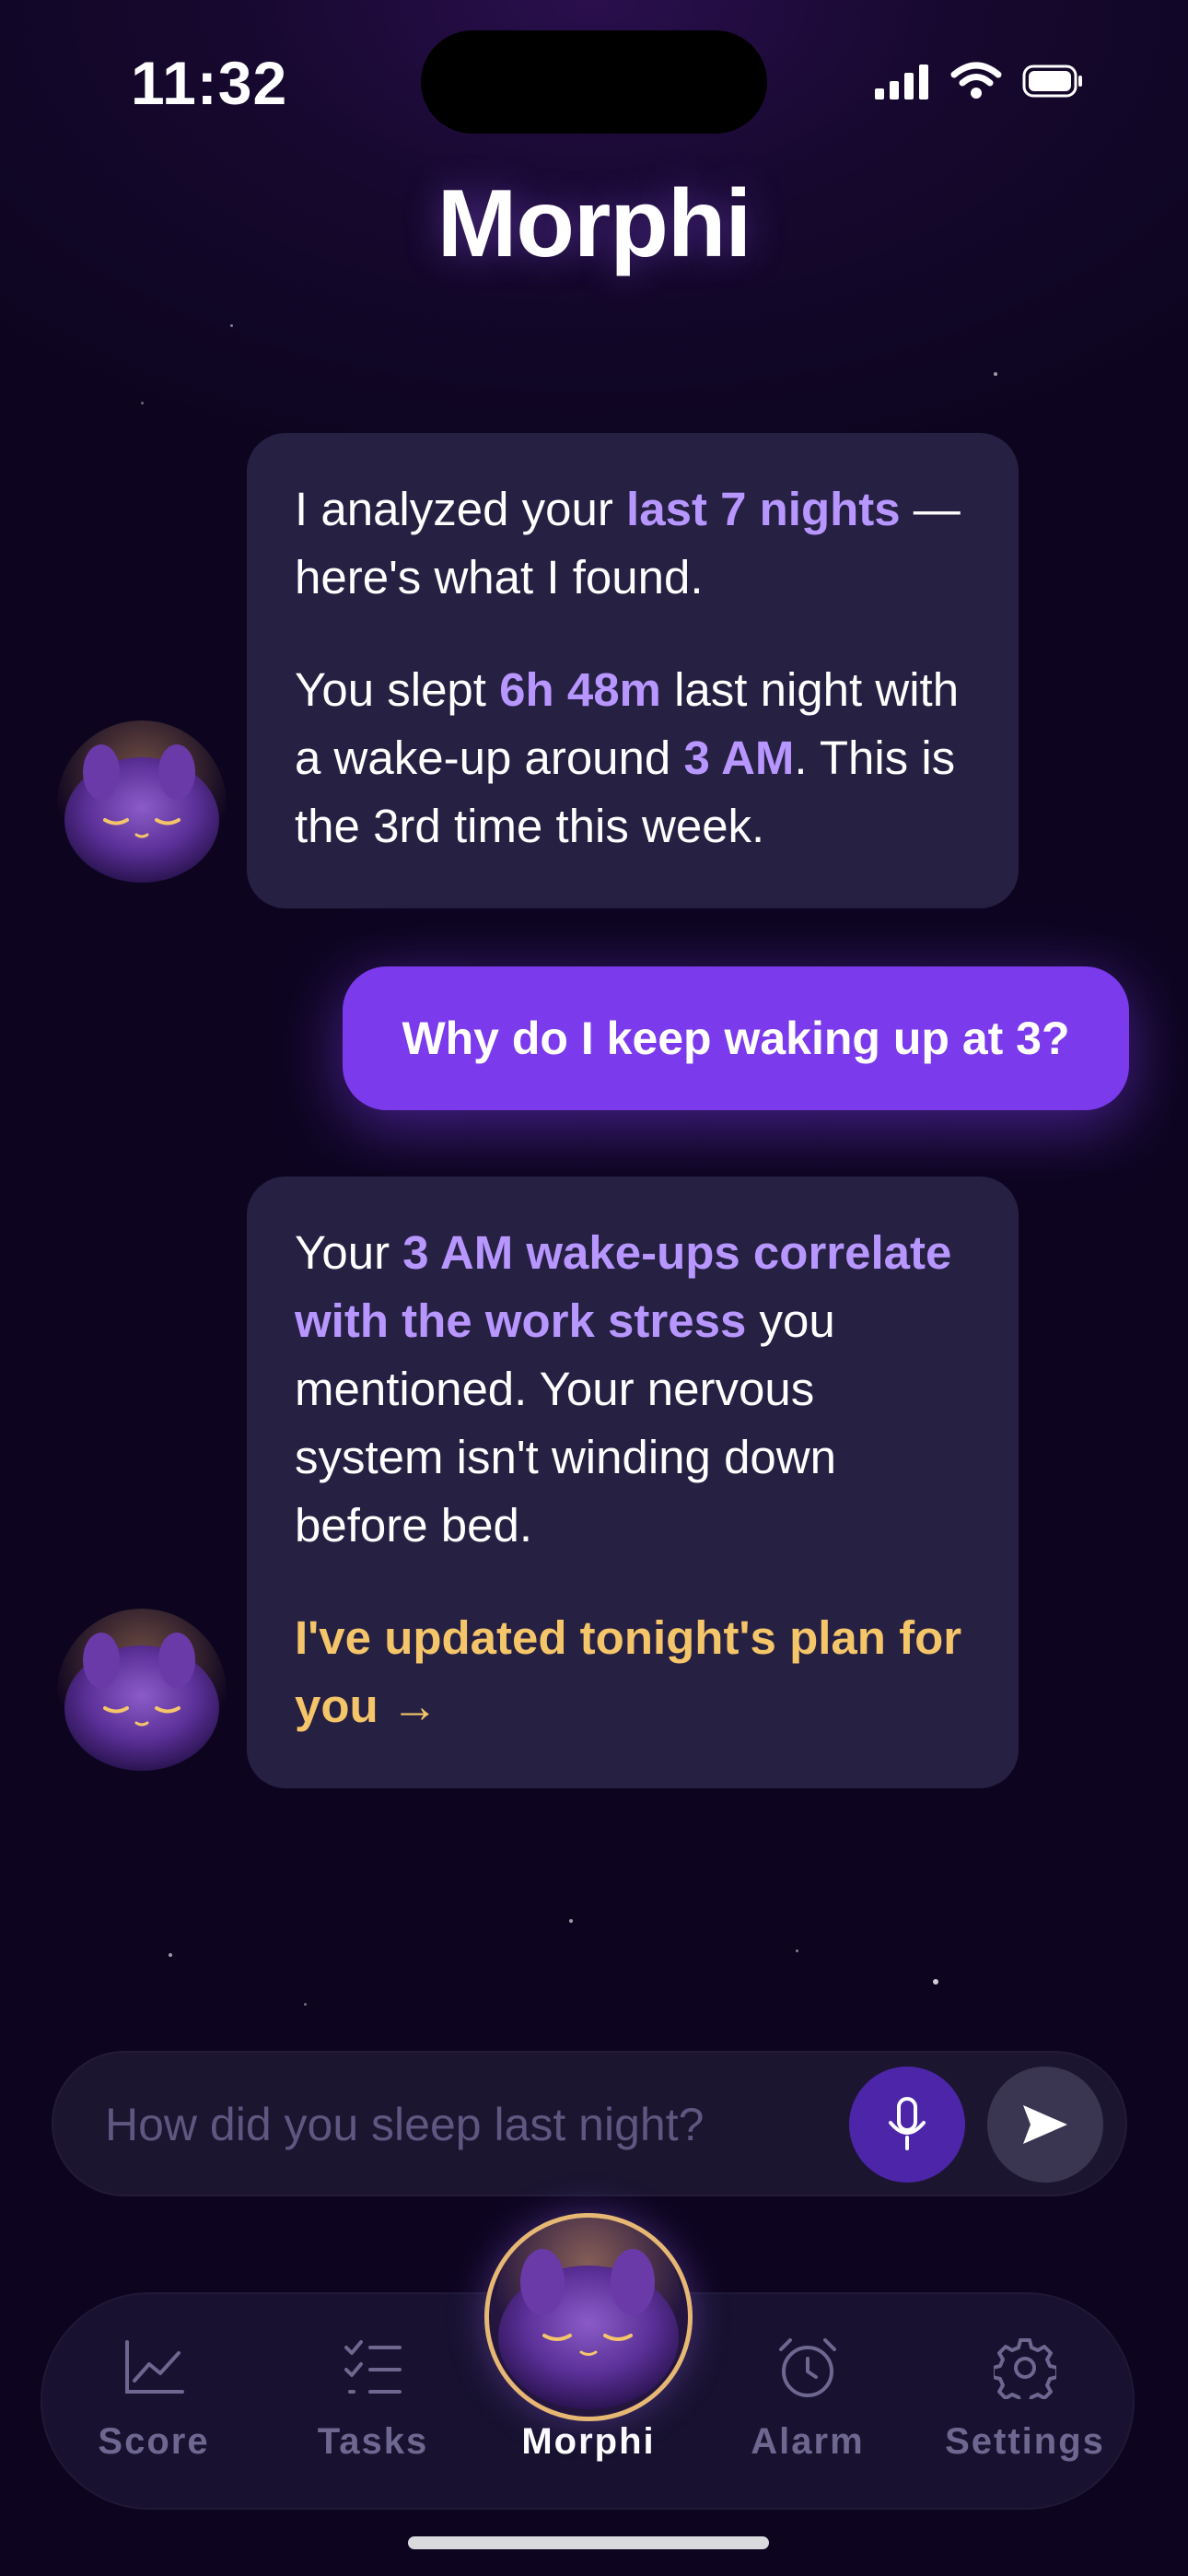  What do you see at coordinates (588, 2542) in the screenshot?
I see `home-indicator` at bounding box center [588, 2542].